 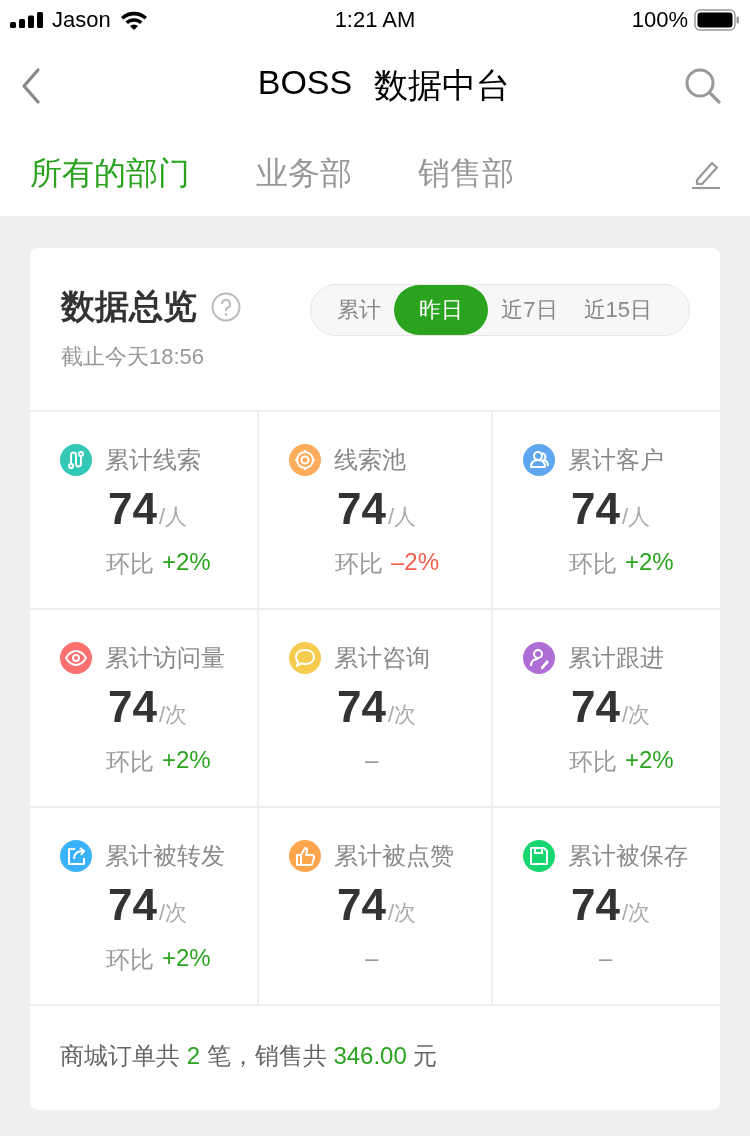 What do you see at coordinates (305, 83) in the screenshot?
I see `page-title: BOSS` at bounding box center [305, 83].